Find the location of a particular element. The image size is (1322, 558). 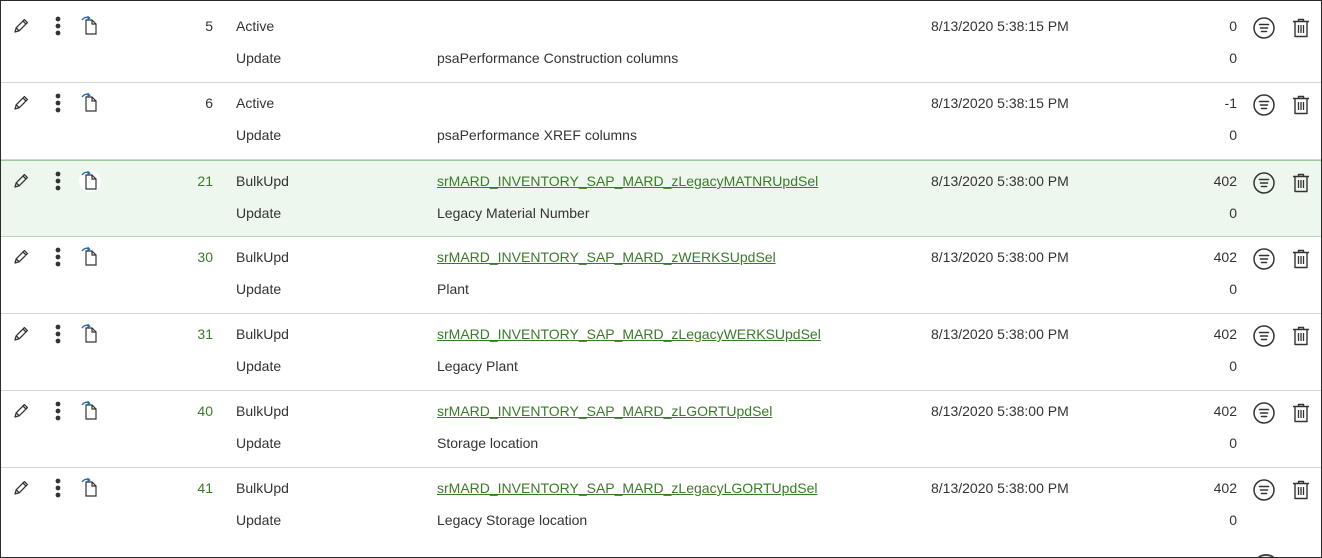

sequence-number: 31 is located at coordinates (205, 334).